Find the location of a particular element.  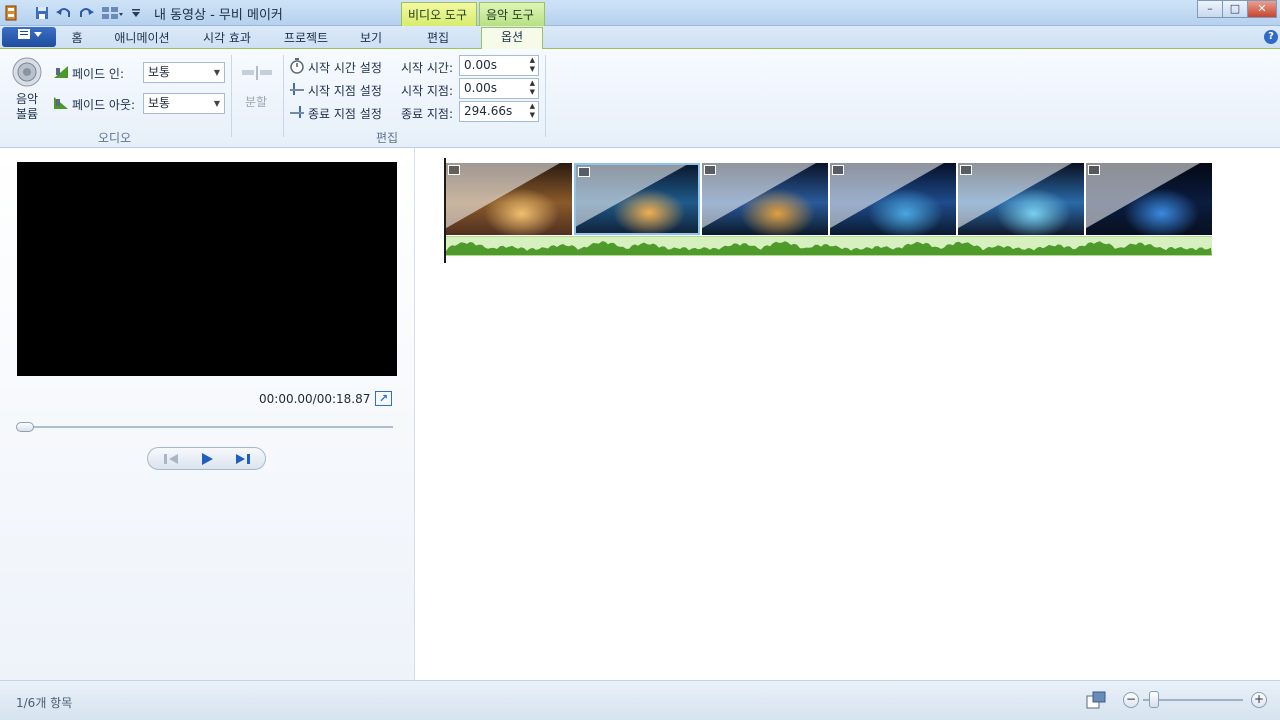

playback-controls is located at coordinates (206, 458).